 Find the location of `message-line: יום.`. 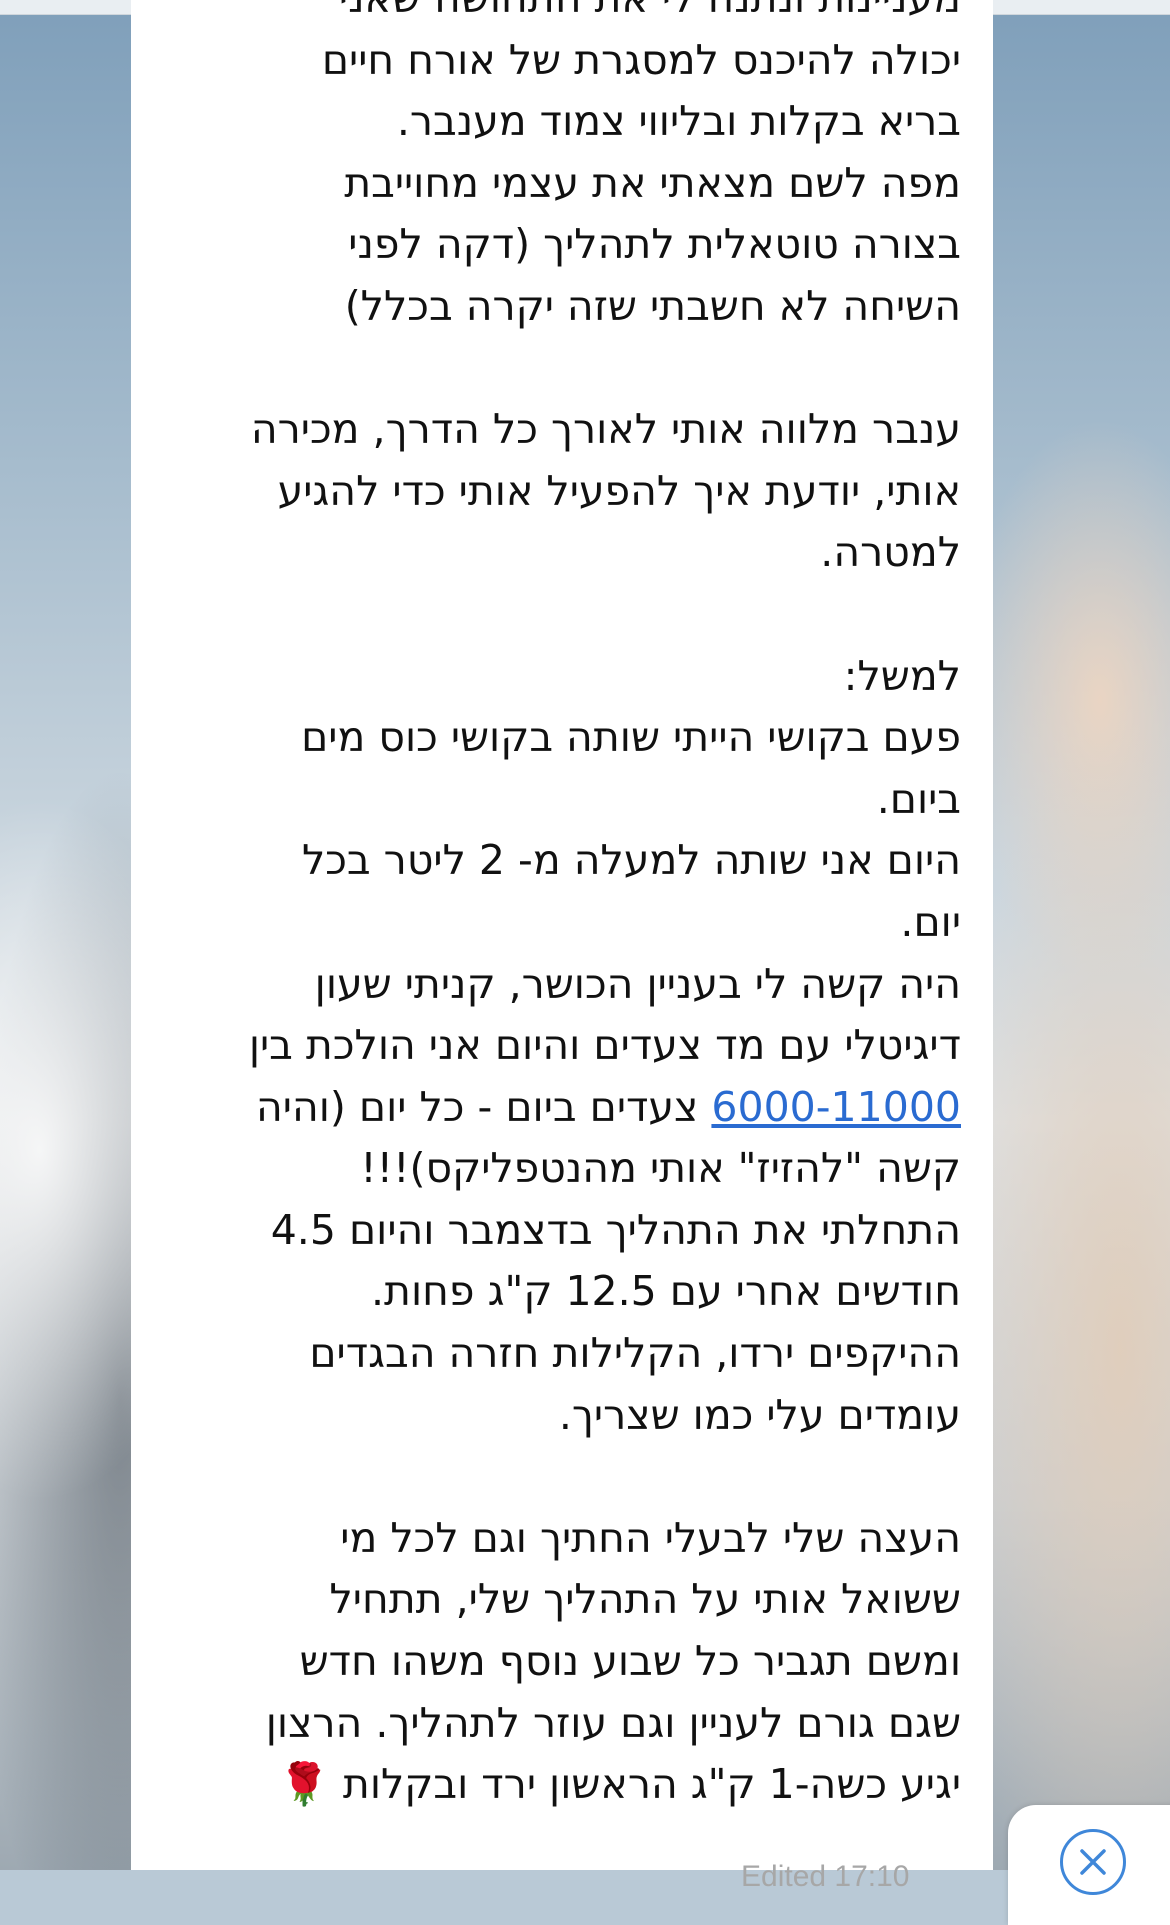

message-line: יום. is located at coordinates (930, 921).